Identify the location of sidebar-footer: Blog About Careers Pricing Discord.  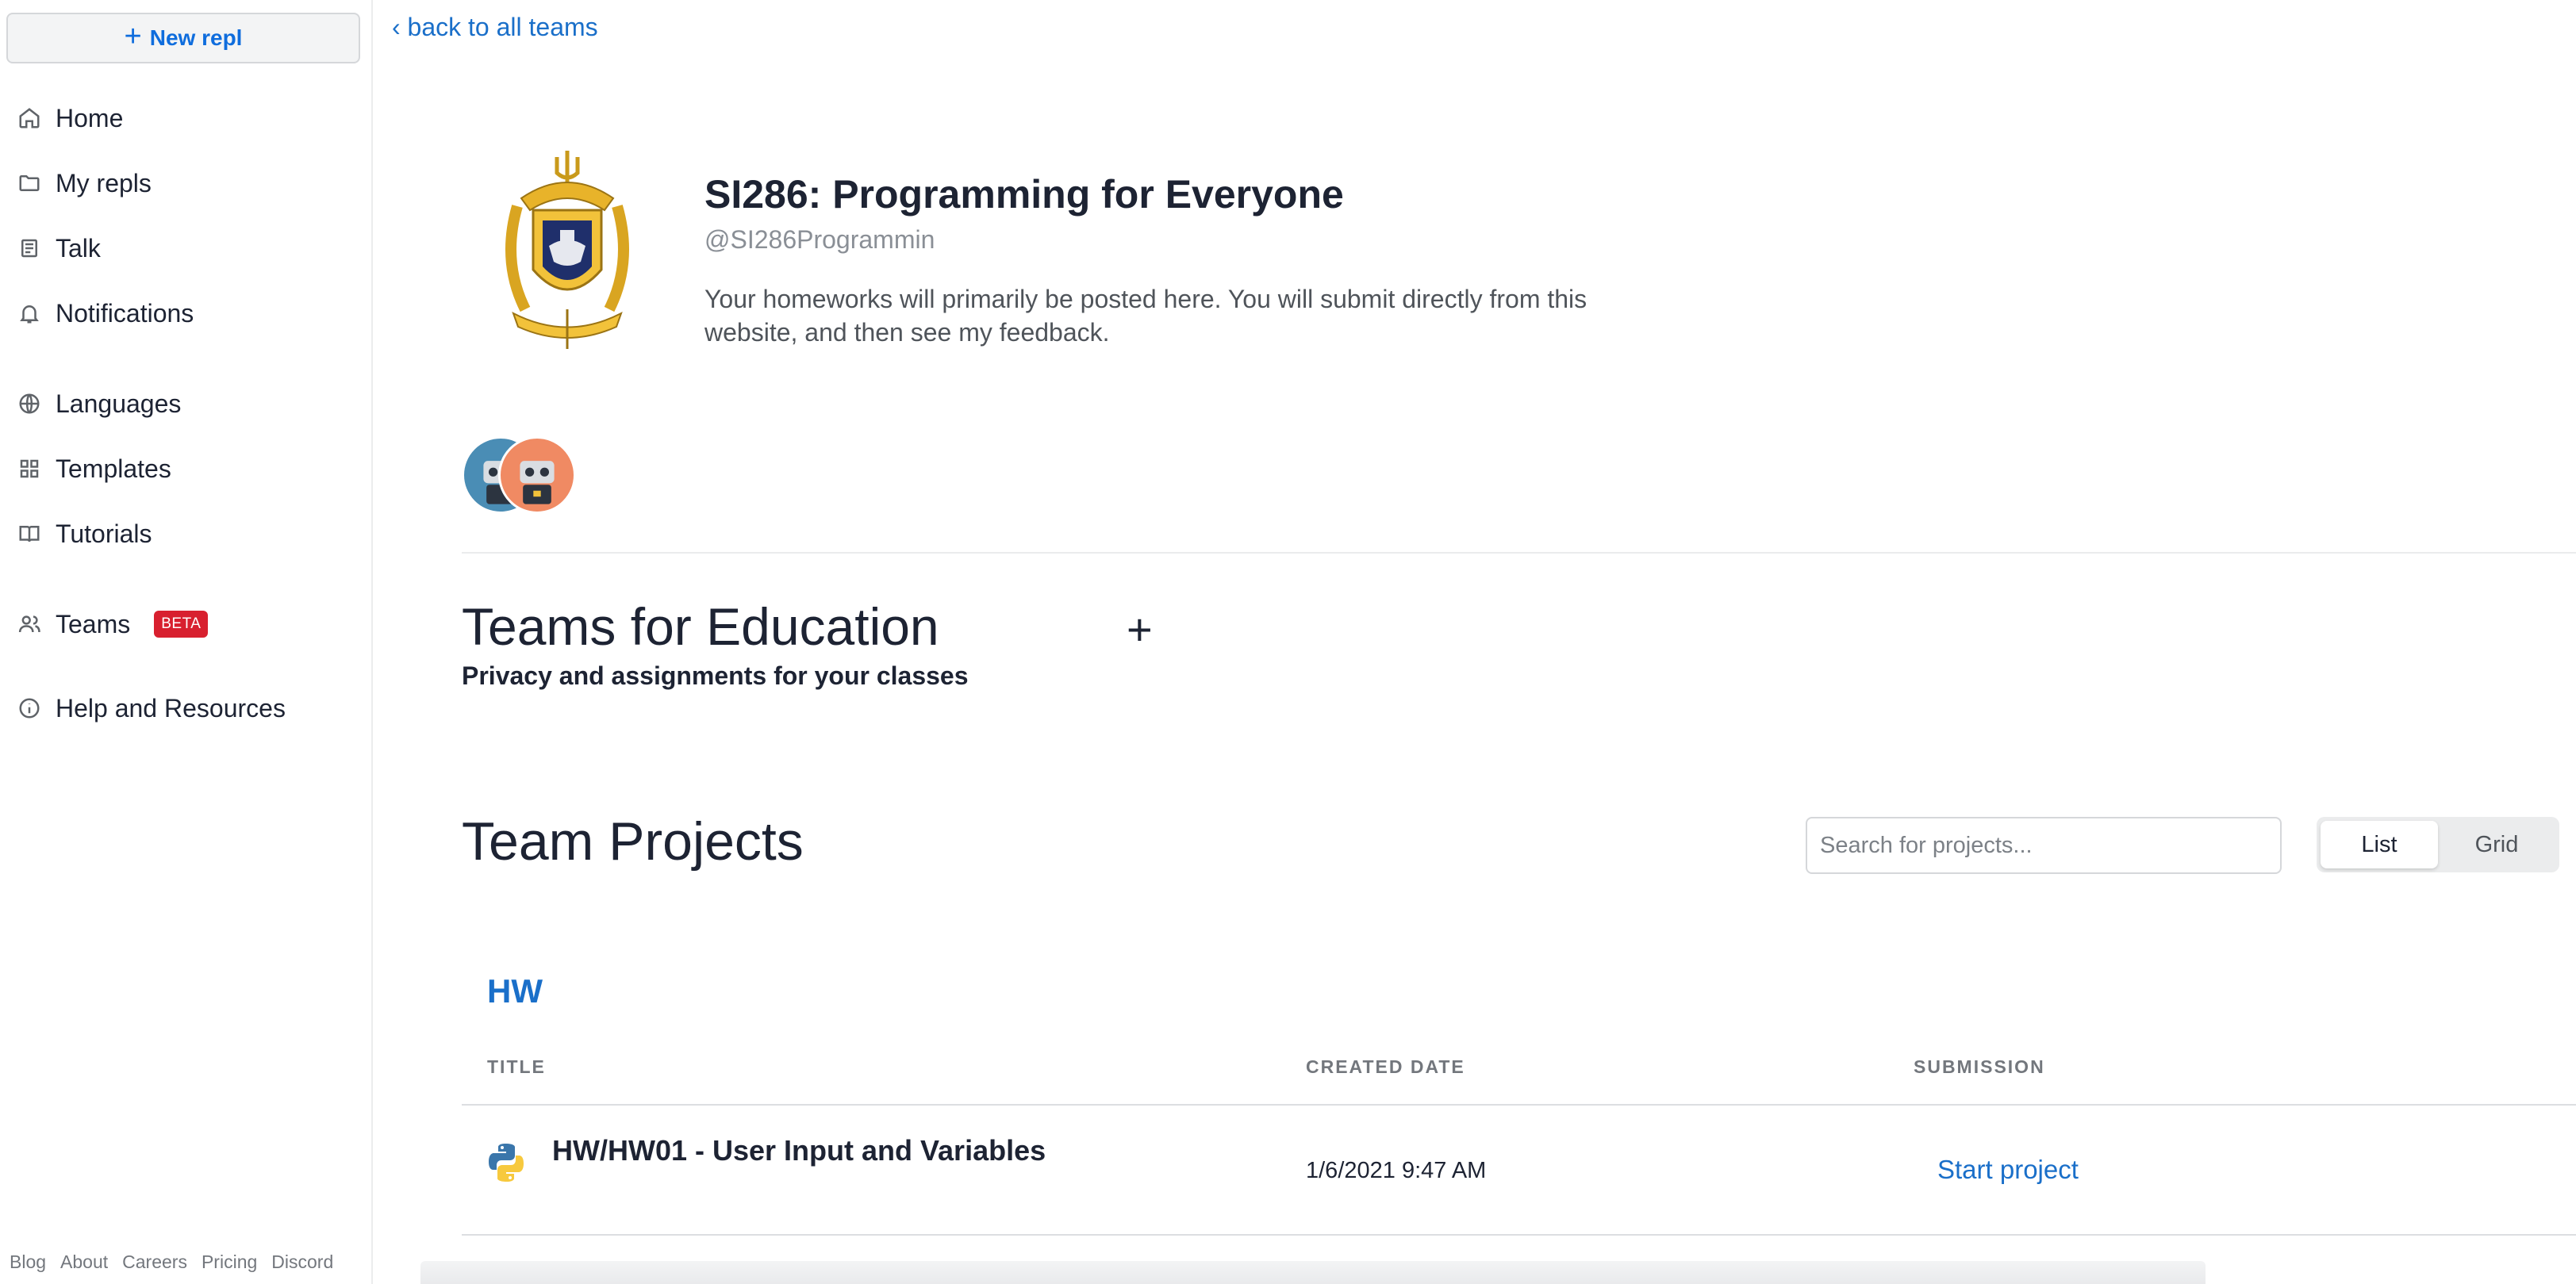
(171, 1262).